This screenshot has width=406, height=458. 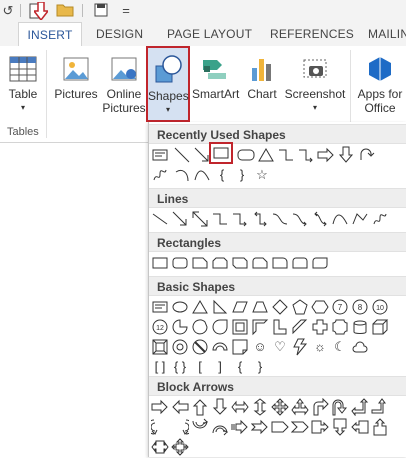 I want to click on plaque-shape-icon, so click(x=340, y=327).